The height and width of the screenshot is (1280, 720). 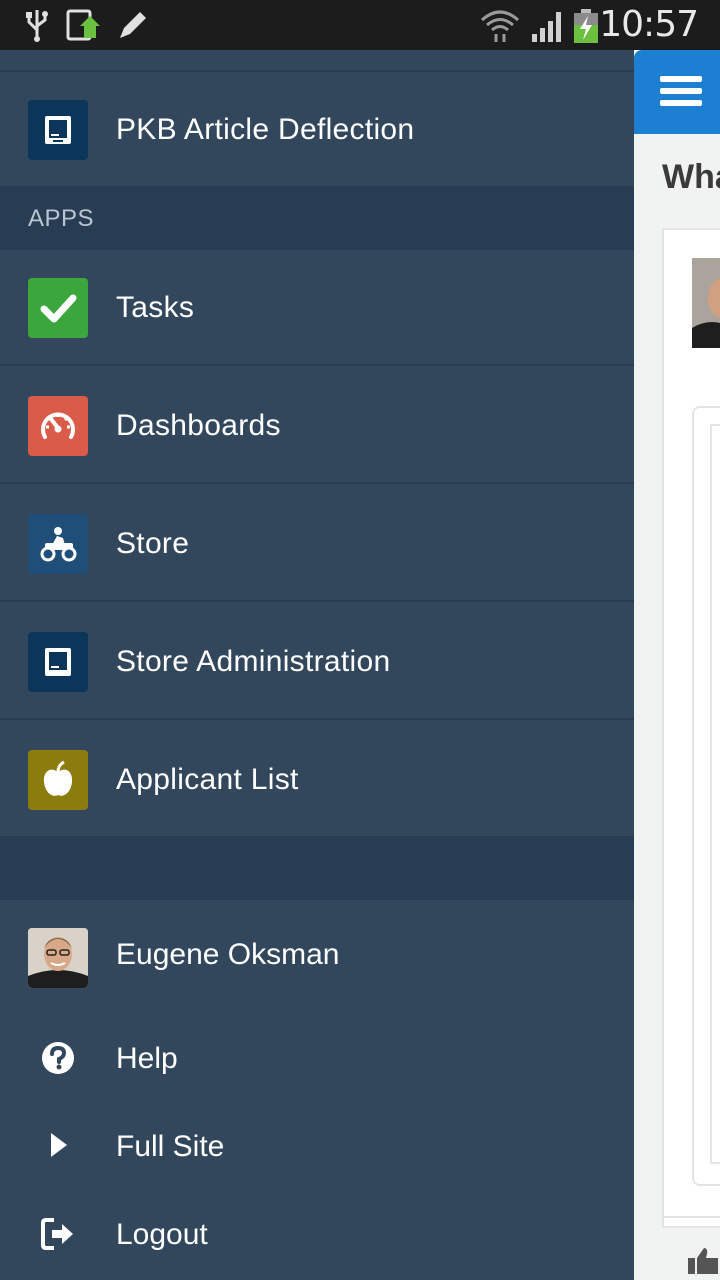 I want to click on main-content-peek: Wha, so click(x=677, y=665).